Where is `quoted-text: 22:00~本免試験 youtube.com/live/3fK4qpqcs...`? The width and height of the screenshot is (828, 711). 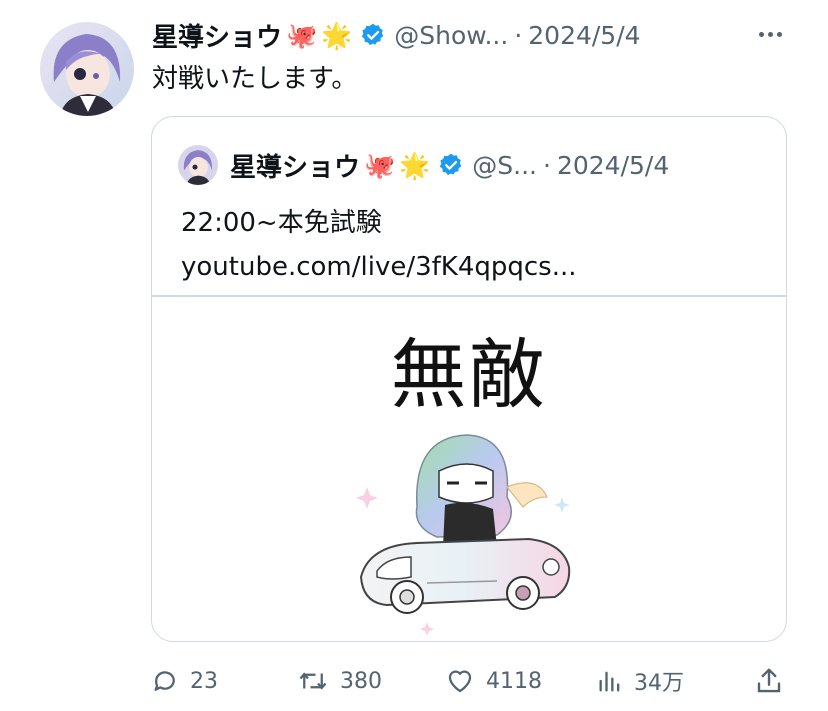 quoted-text: 22:00~本免試験 youtube.com/live/3fK4qpqcs... is located at coordinates (379, 245).